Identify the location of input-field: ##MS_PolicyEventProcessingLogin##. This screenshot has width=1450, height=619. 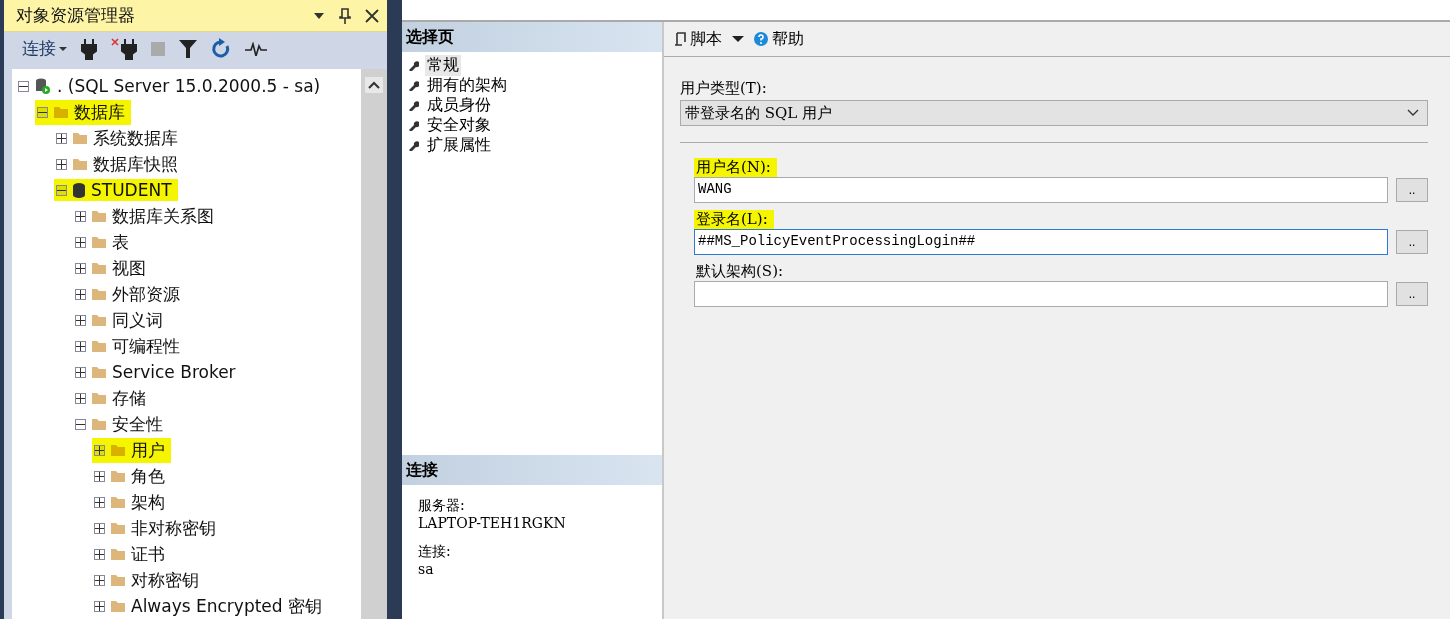
(1041, 242).